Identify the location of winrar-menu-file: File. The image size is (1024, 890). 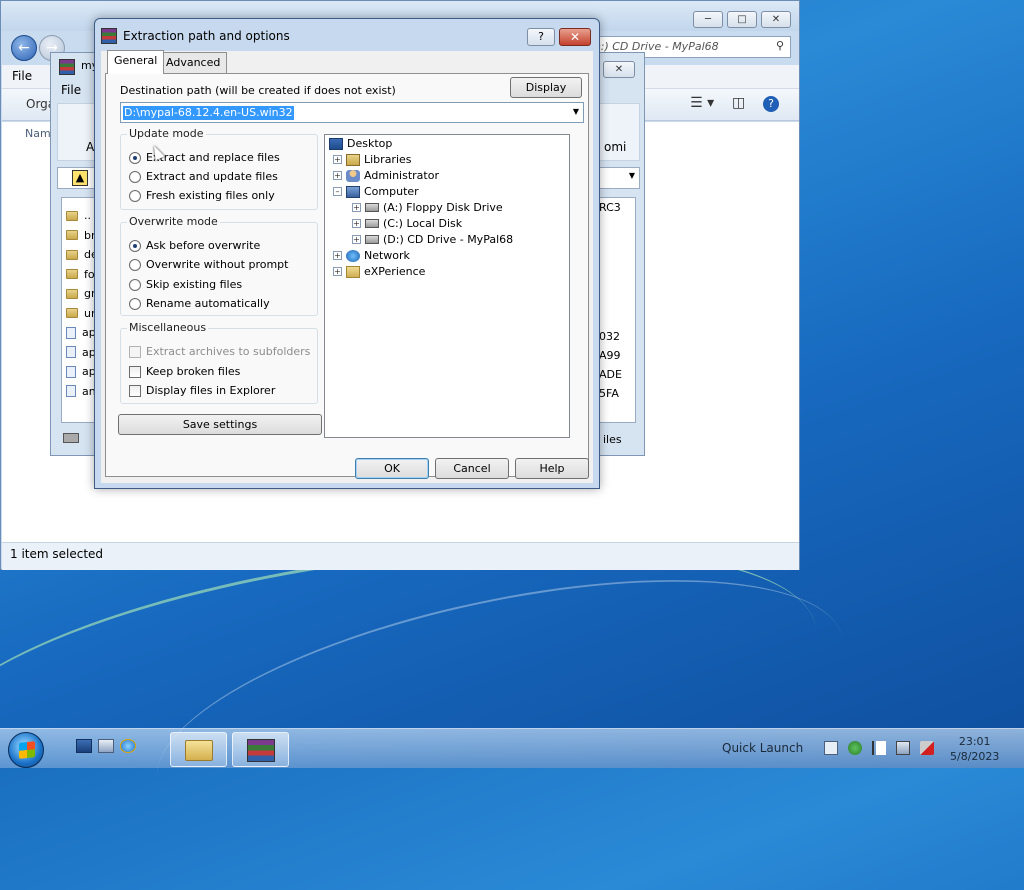
(71, 90).